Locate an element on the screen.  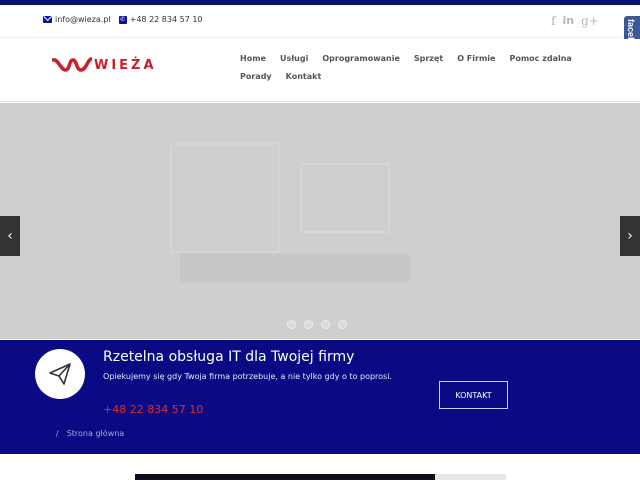
slide-image-detail is located at coordinates (345, 198).